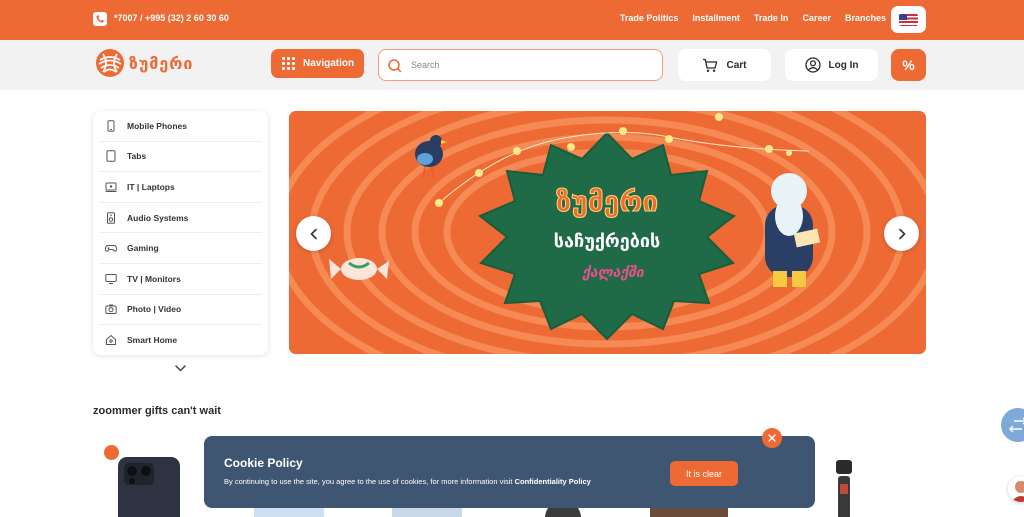 This screenshot has width=1024, height=517. What do you see at coordinates (613, 273) in the screenshot?
I see `banner-tagline: ქალაქში` at bounding box center [613, 273].